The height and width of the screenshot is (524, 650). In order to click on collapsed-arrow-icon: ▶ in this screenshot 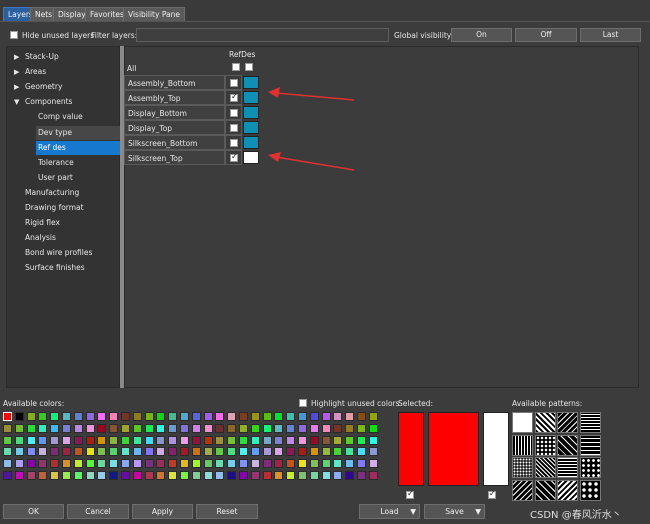, I will do `click(16, 72)`.